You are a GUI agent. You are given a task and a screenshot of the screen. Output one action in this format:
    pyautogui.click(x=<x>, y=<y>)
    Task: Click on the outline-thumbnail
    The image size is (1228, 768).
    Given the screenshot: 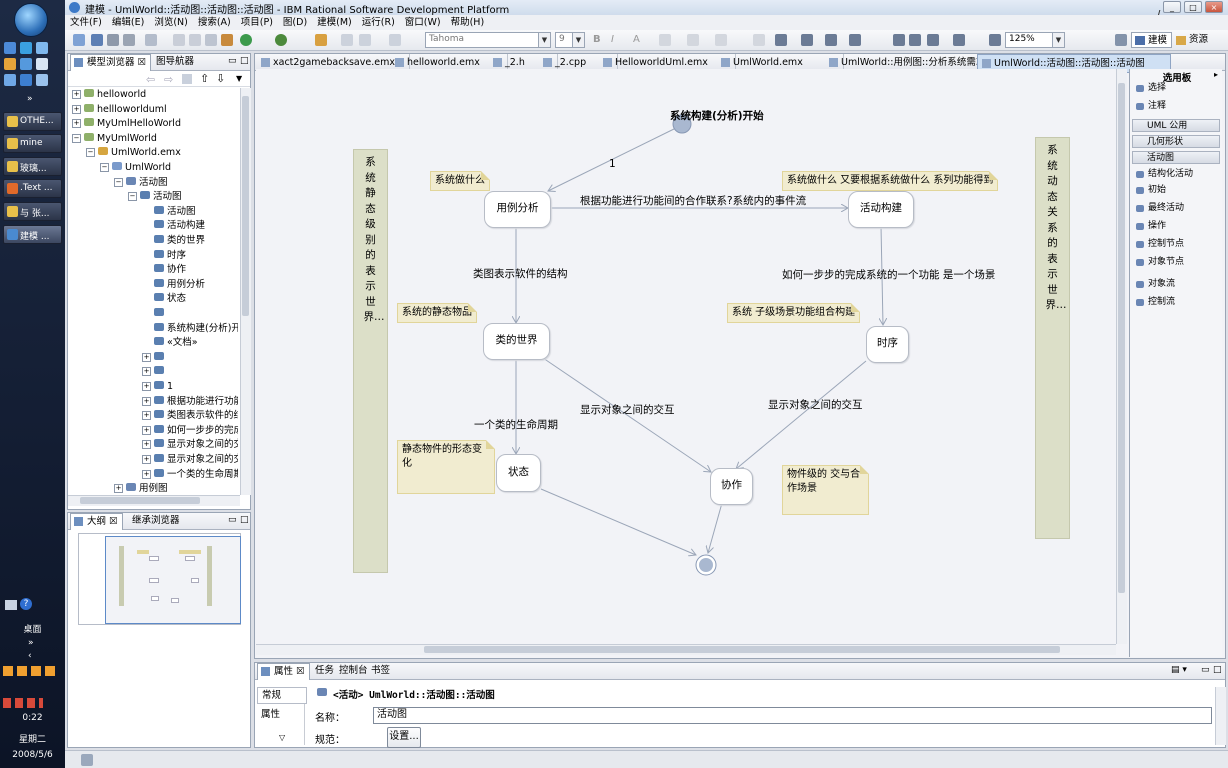 What is the action you would take?
    pyautogui.click(x=159, y=579)
    